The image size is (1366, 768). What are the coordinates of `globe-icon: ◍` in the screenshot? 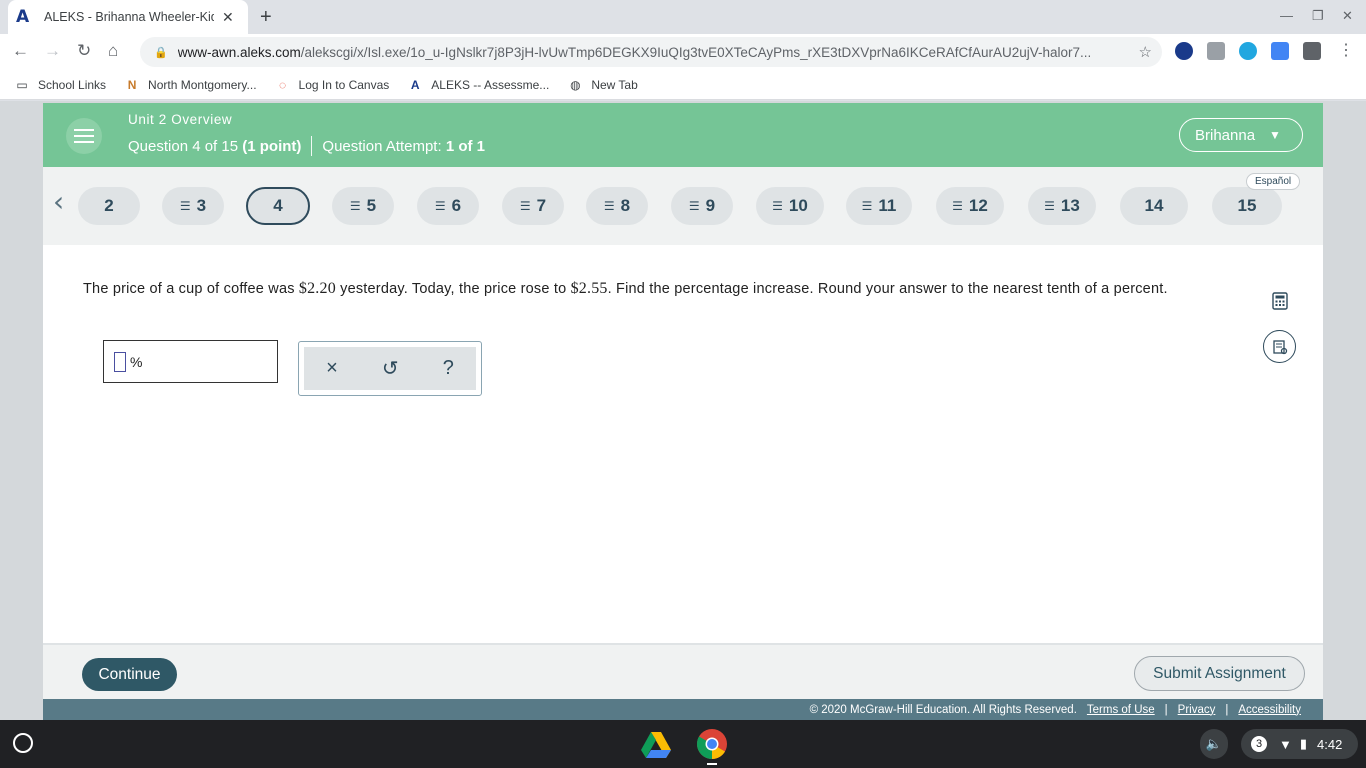 It's located at (575, 84).